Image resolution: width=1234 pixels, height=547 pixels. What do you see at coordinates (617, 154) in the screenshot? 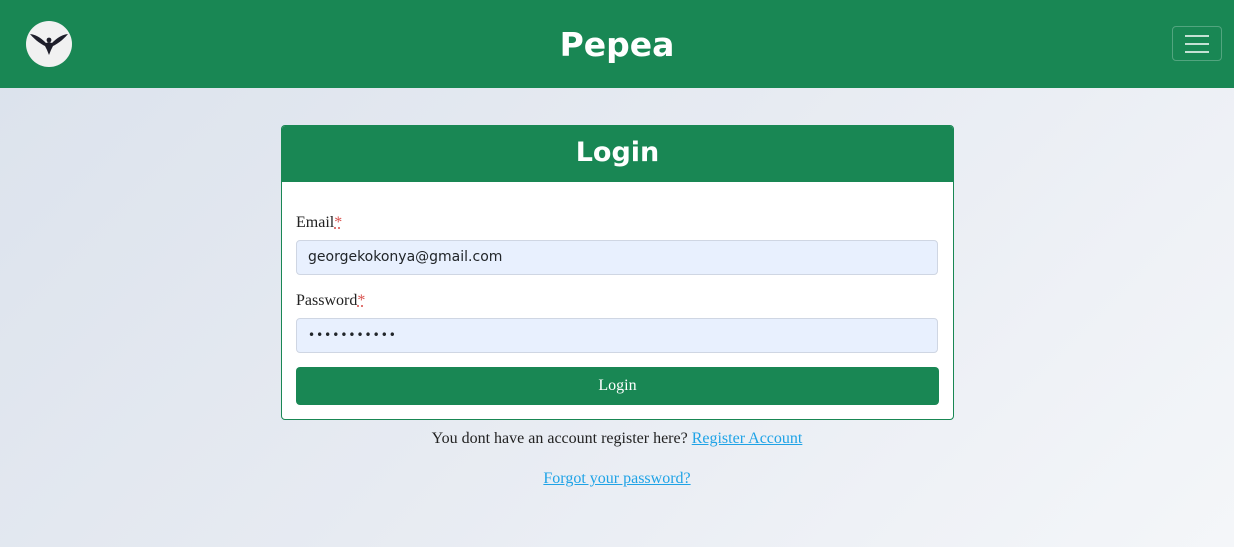
I see `login-card-title: Login` at bounding box center [617, 154].